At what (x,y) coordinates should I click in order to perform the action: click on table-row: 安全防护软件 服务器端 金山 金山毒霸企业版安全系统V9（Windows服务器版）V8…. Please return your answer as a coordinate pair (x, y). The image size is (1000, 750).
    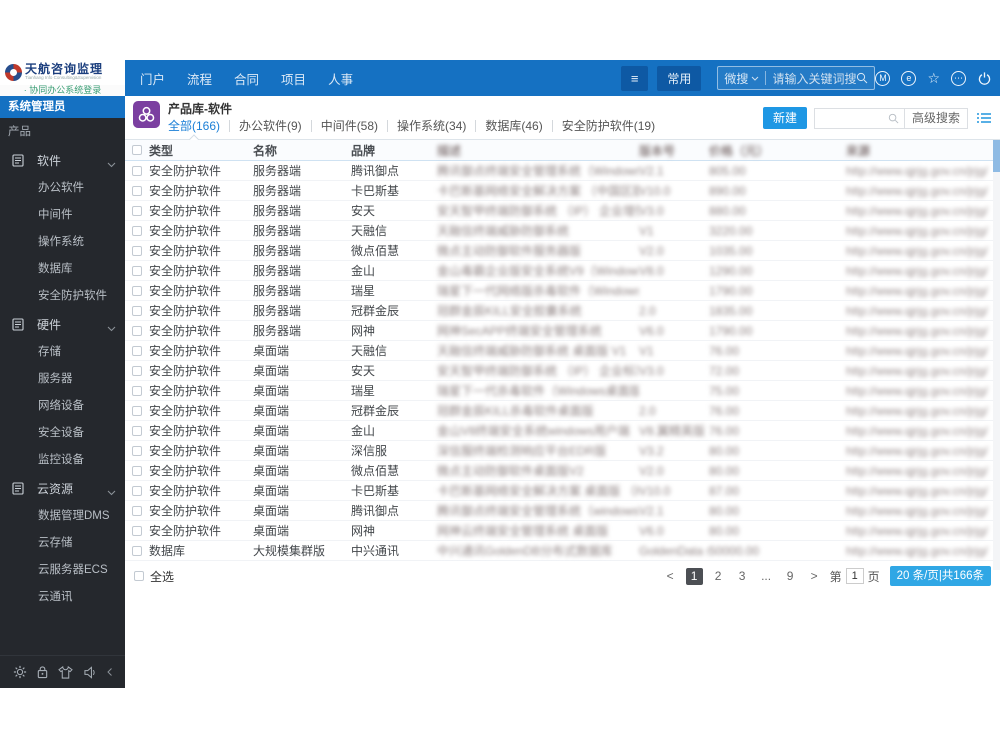
    Looking at the image, I should click on (562, 271).